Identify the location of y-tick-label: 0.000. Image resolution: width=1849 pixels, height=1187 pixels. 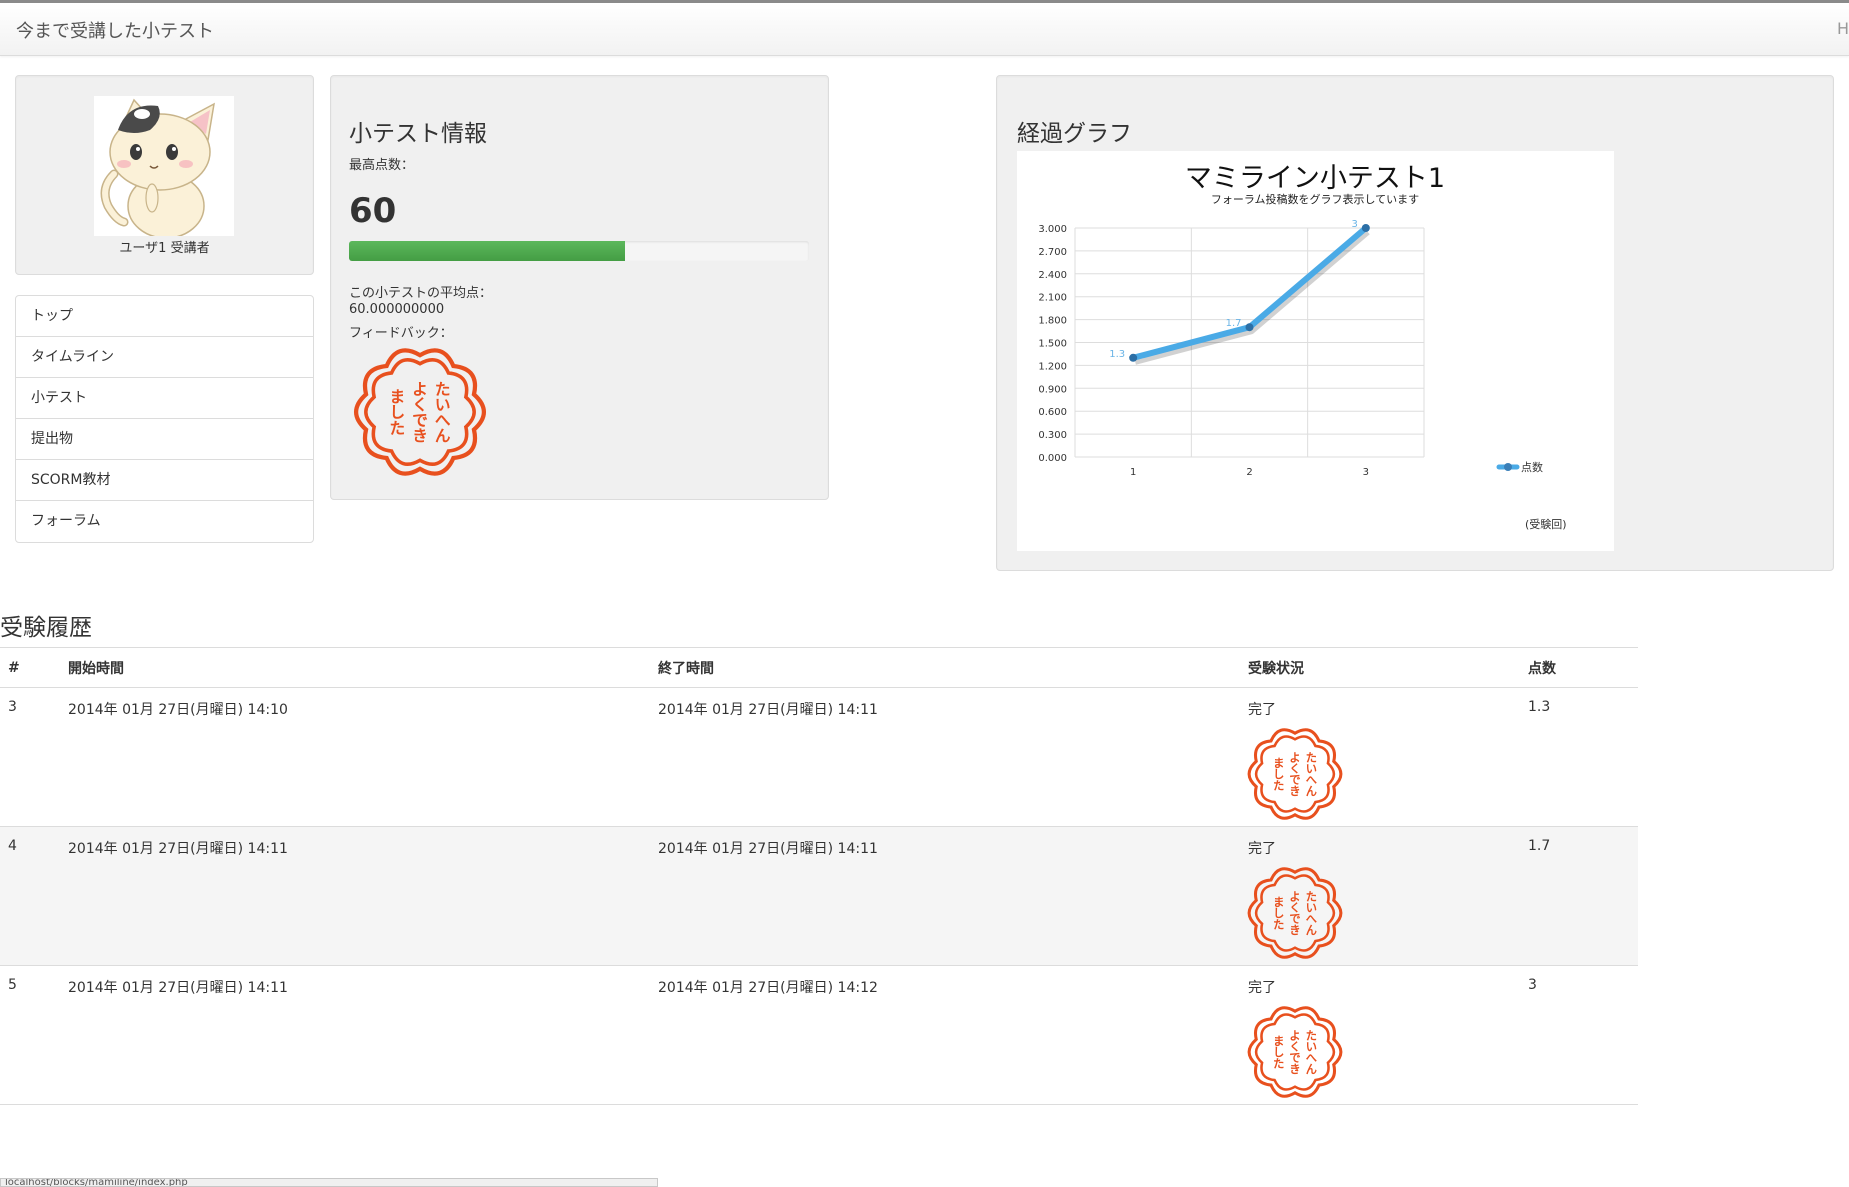
(1052, 458).